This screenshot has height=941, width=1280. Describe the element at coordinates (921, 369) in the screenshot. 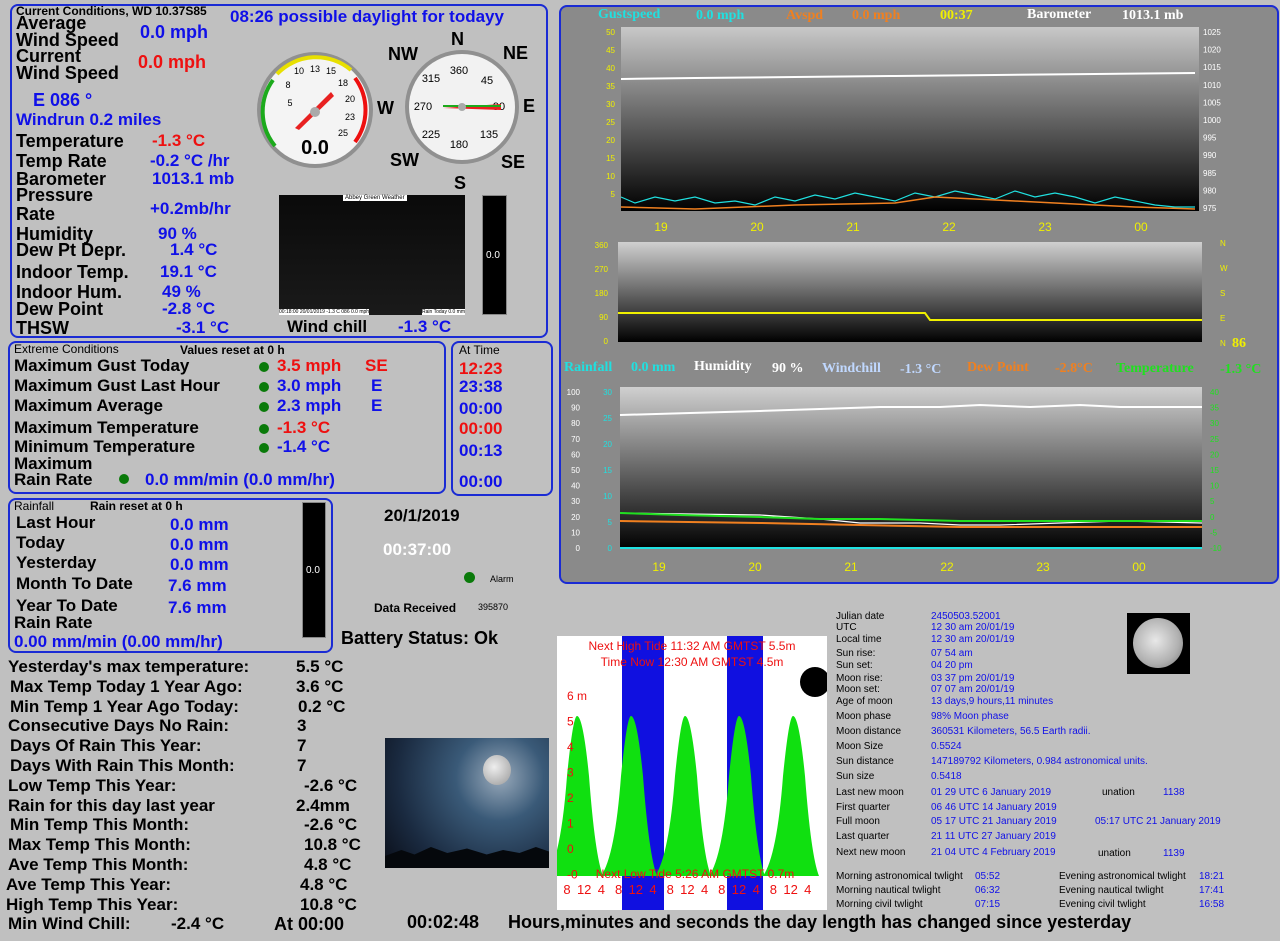

I see `windchill-graph-value: -1.3 °C` at that location.